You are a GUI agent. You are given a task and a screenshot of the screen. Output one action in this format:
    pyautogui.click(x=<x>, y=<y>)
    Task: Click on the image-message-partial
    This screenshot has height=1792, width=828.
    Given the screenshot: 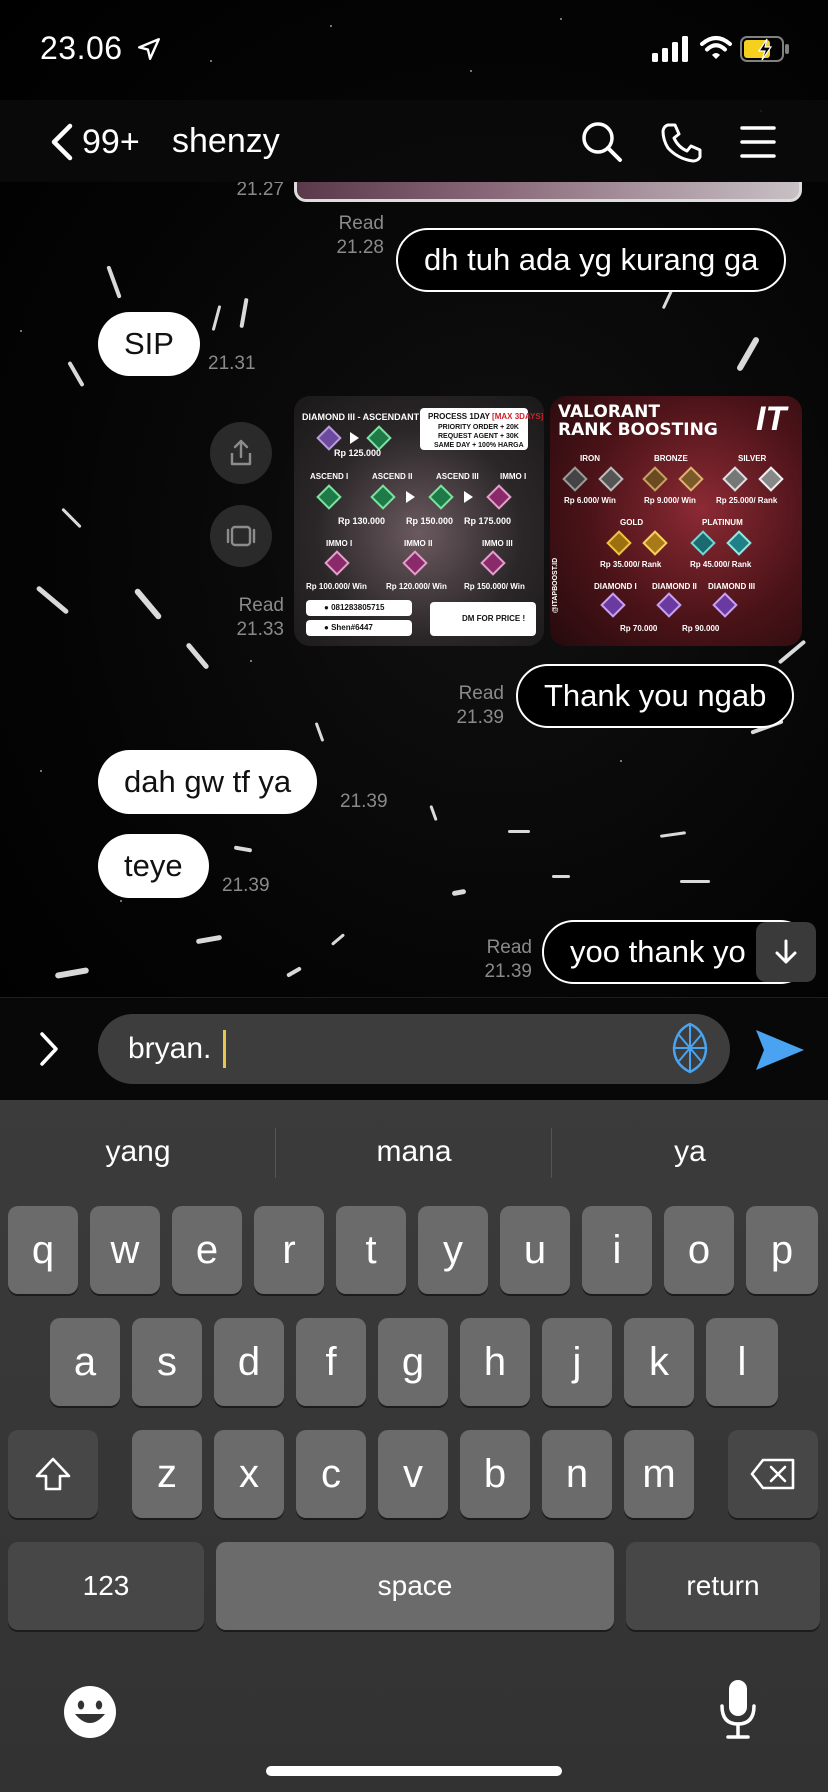 What is the action you would take?
    pyautogui.click(x=548, y=192)
    